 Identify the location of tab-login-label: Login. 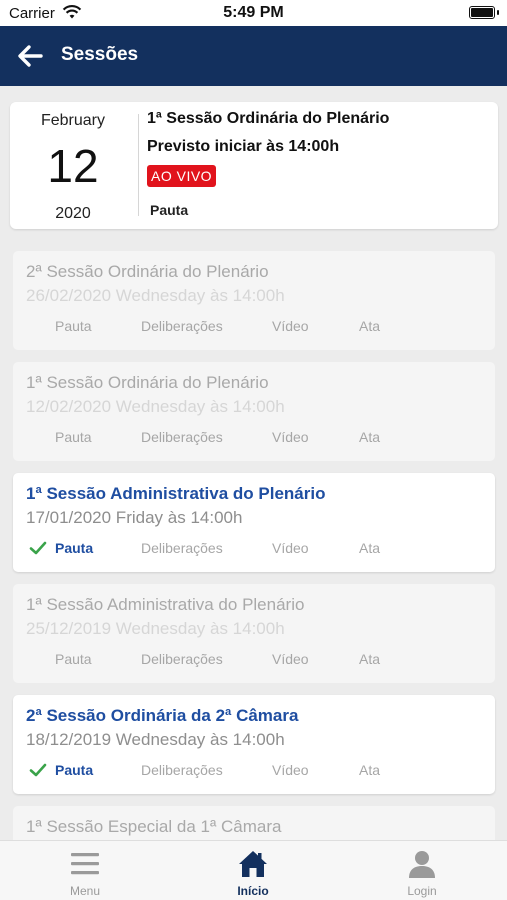
(422, 891).